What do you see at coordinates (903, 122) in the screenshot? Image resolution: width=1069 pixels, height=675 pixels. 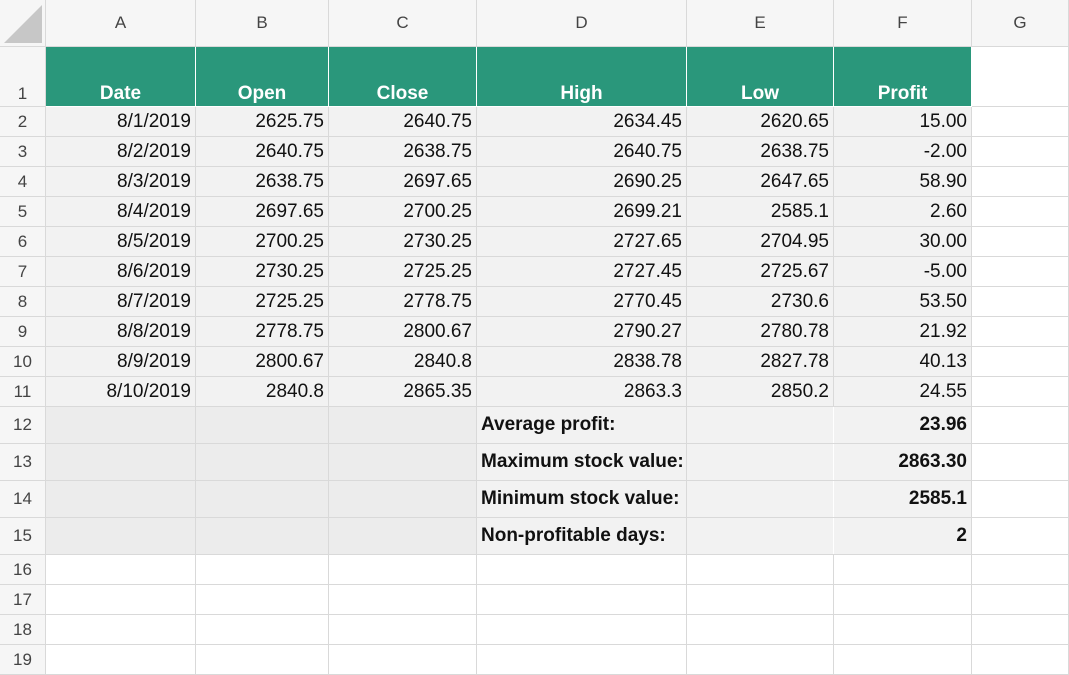 I see `data-cell-f2: 15.00` at bounding box center [903, 122].